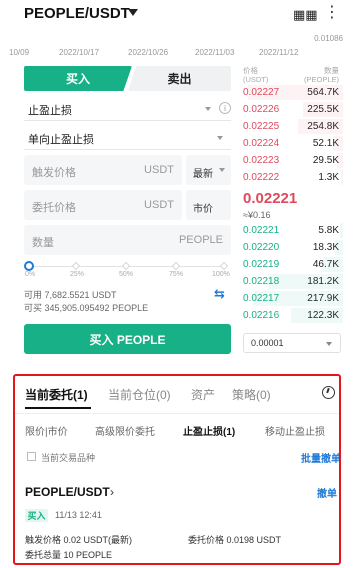 This screenshot has width=353, height=568. I want to click on trigger-source-label: 最新, so click(203, 174).